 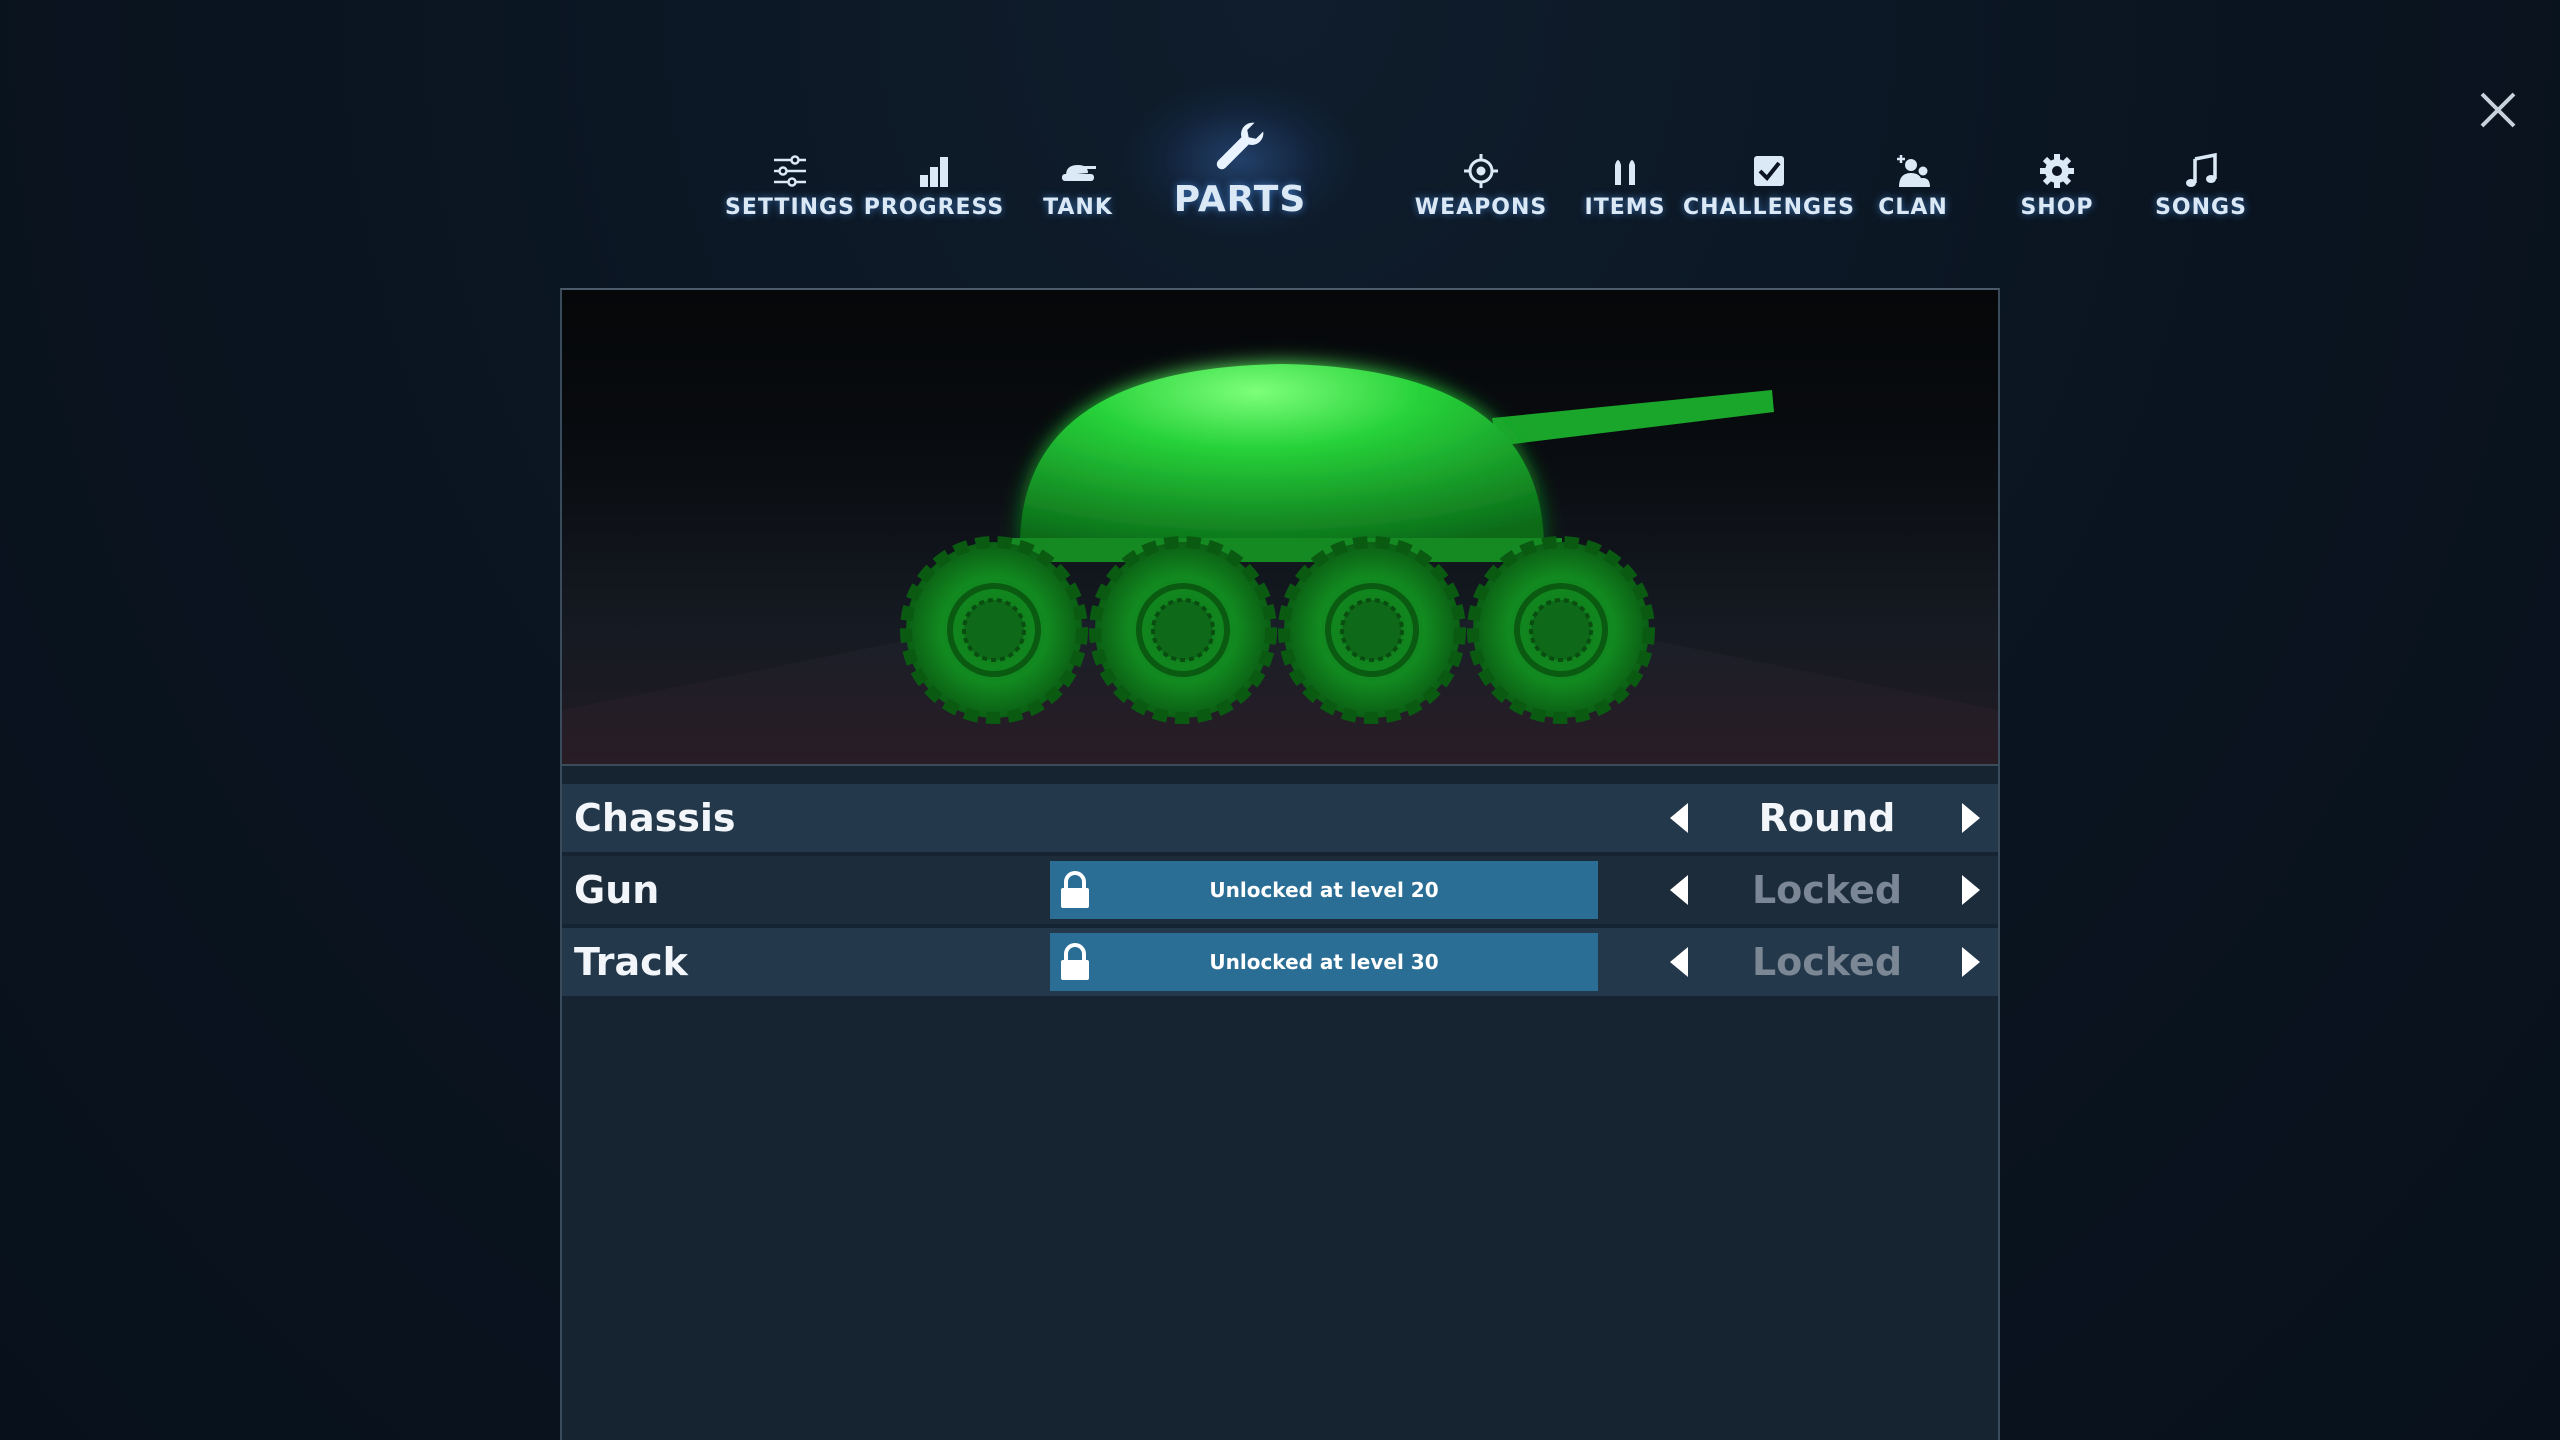 I want to click on tab-progress: PROGRESS, so click(x=934, y=170).